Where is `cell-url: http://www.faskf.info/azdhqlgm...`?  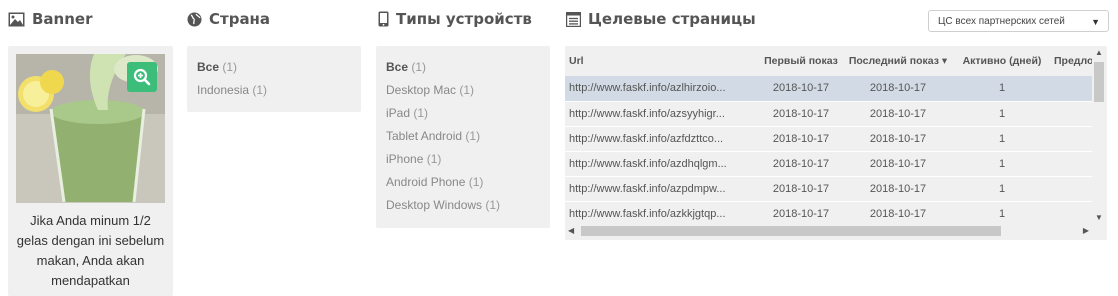 cell-url: http://www.faskf.info/azdhqlgm... is located at coordinates (662, 164).